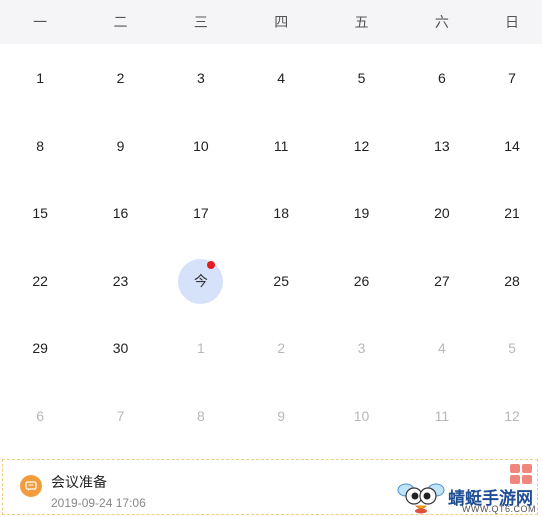  I want to click on calendar-day: 5, so click(361, 78).